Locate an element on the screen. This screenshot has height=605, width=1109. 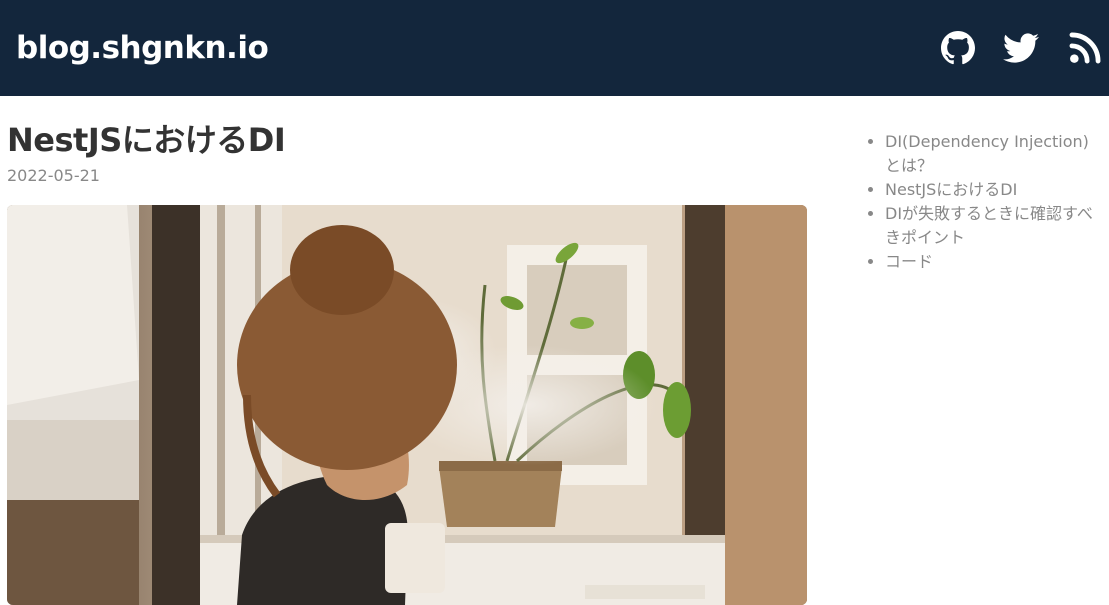
twitter-icon is located at coordinates (1021, 48).